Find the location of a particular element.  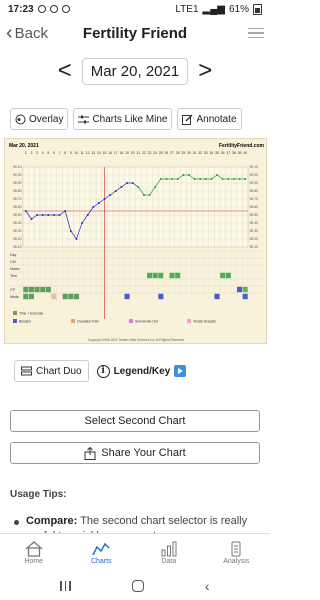

select-second-chart-label: Select Second Chart is located at coordinates (135, 421).